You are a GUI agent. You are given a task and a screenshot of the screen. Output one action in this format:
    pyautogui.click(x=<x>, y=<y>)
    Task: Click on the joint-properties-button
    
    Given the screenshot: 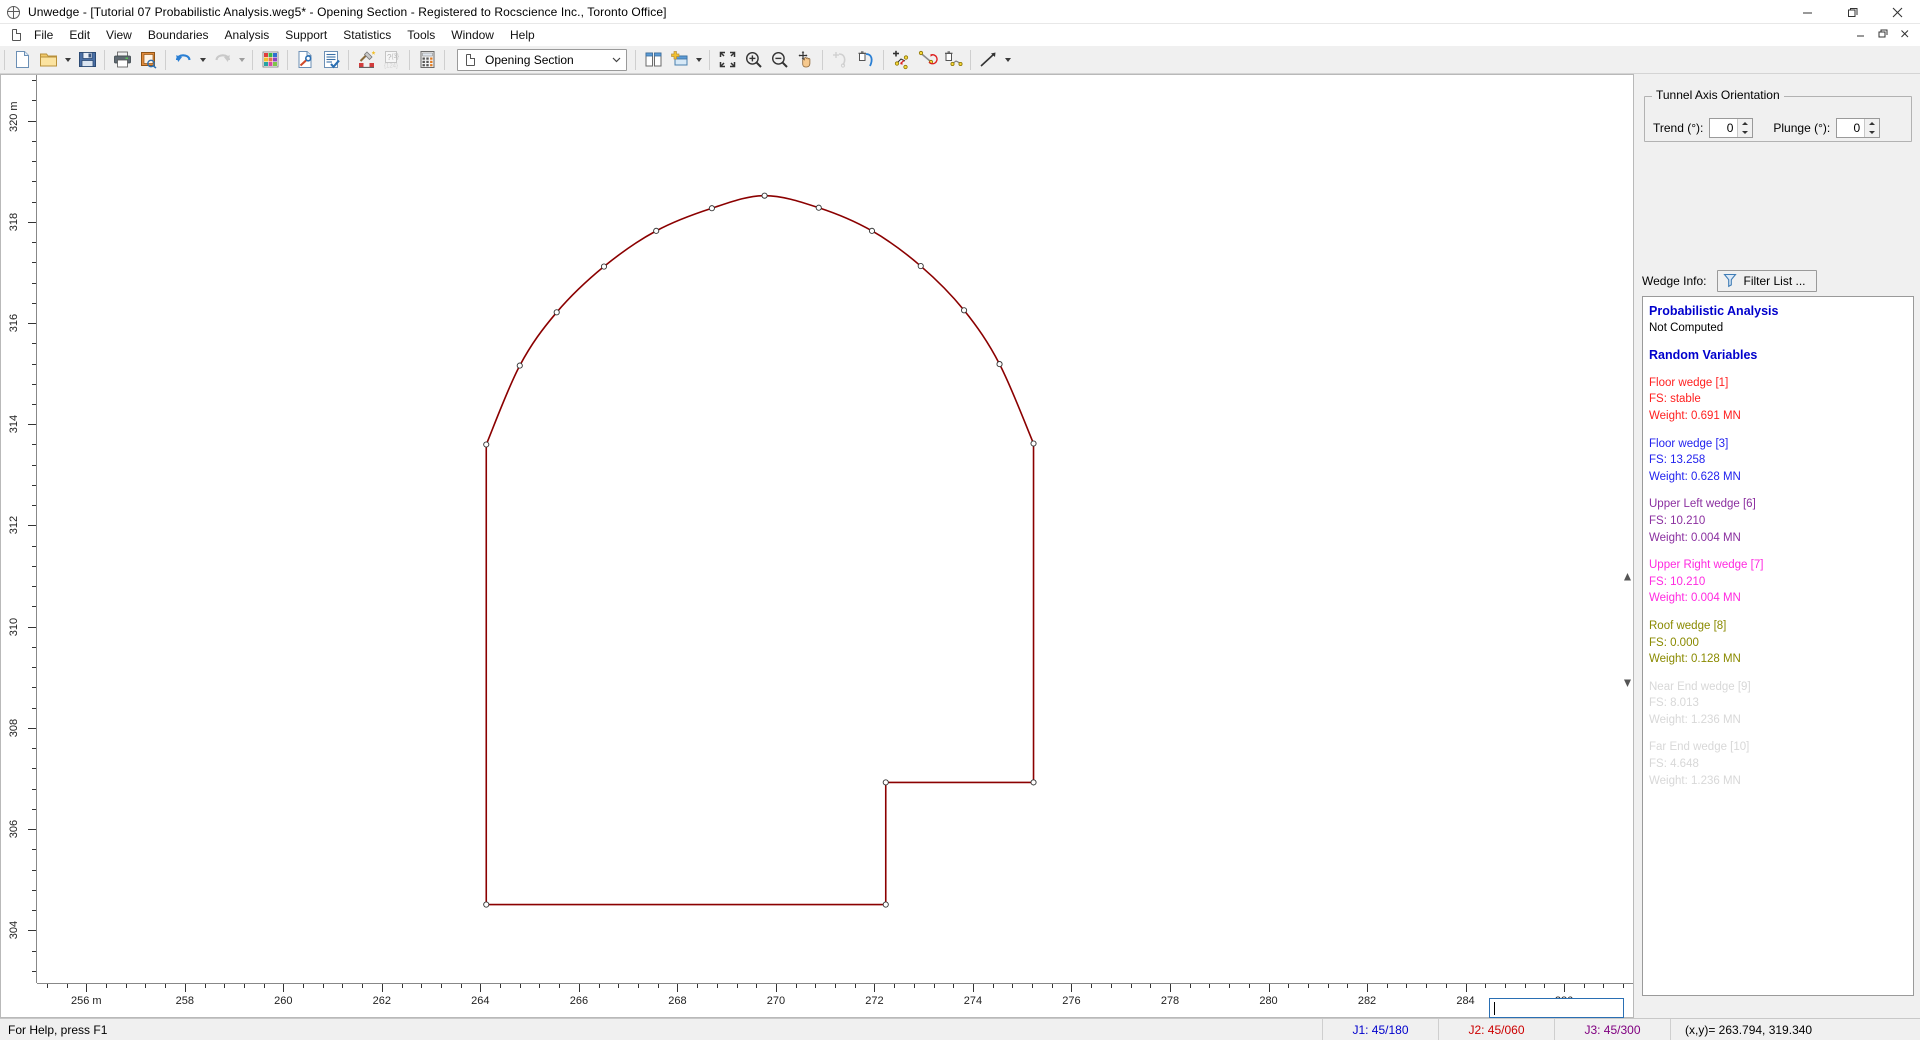 What is the action you would take?
    pyautogui.click(x=270, y=60)
    